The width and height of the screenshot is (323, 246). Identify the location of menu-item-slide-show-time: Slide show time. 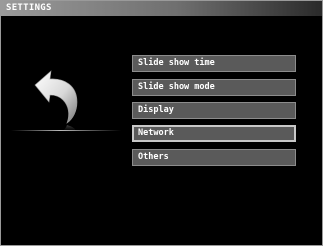
(214, 63).